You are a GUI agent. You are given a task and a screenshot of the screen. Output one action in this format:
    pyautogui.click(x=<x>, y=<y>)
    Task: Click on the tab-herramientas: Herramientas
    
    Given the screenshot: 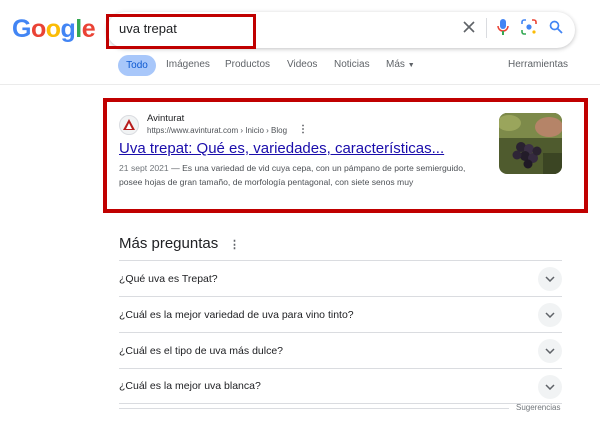 What is the action you would take?
    pyautogui.click(x=538, y=64)
    